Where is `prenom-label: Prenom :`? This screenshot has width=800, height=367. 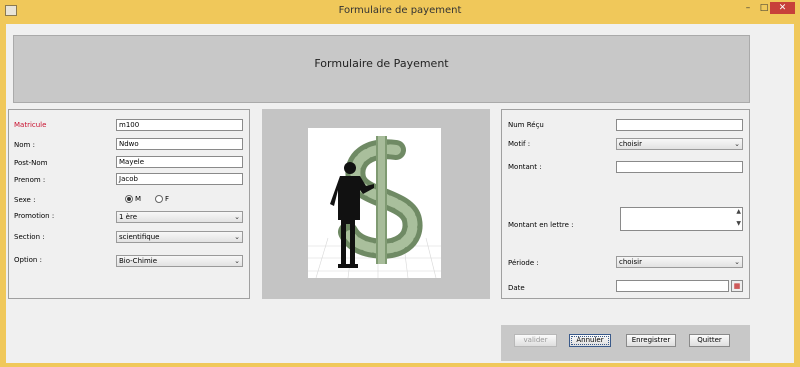
prenom-label: Prenom : is located at coordinates (30, 180).